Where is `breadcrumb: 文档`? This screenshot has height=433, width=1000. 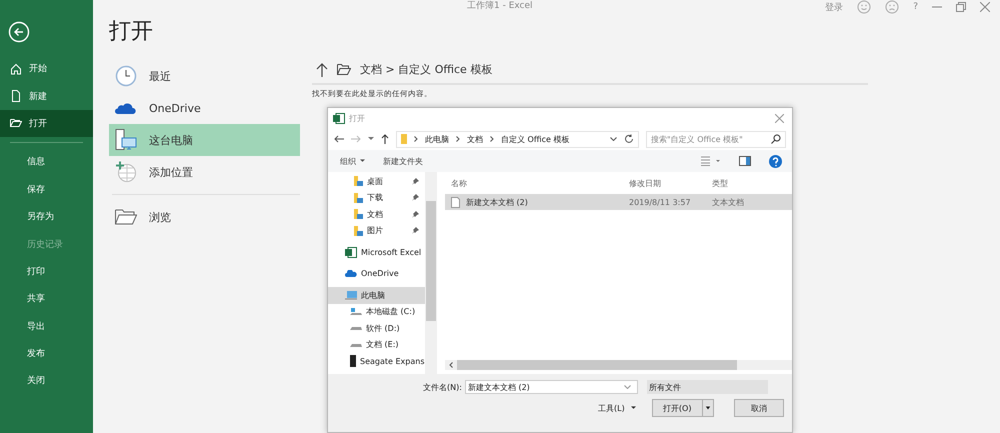
breadcrumb: 文档 is located at coordinates (475, 139).